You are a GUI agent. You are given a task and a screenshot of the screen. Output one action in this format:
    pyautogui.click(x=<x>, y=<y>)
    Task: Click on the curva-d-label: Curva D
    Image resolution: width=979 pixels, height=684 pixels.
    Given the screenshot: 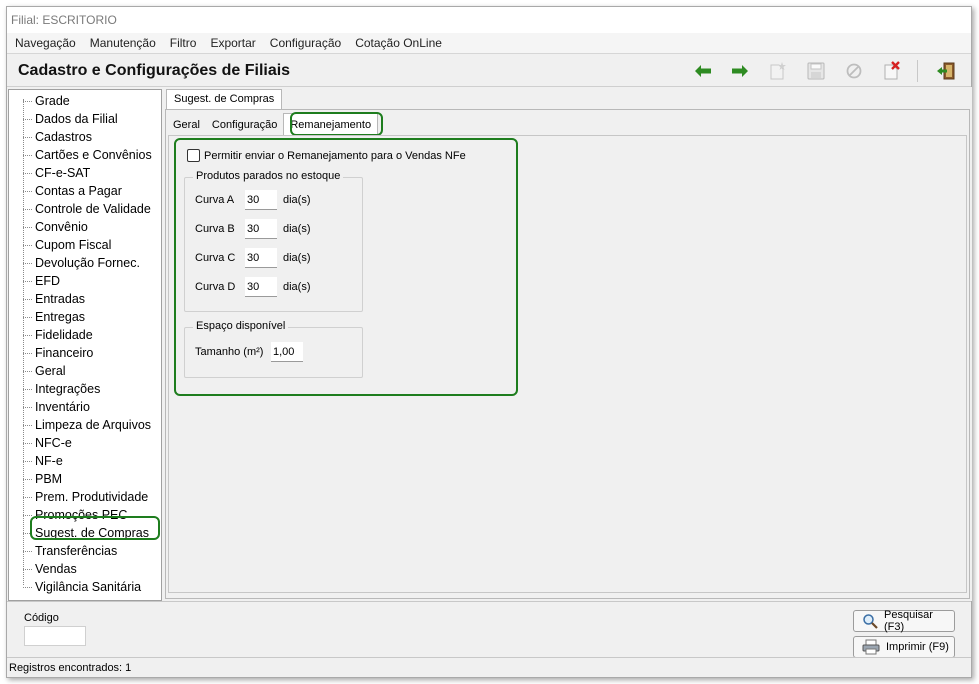 What is the action you would take?
    pyautogui.click(x=215, y=287)
    